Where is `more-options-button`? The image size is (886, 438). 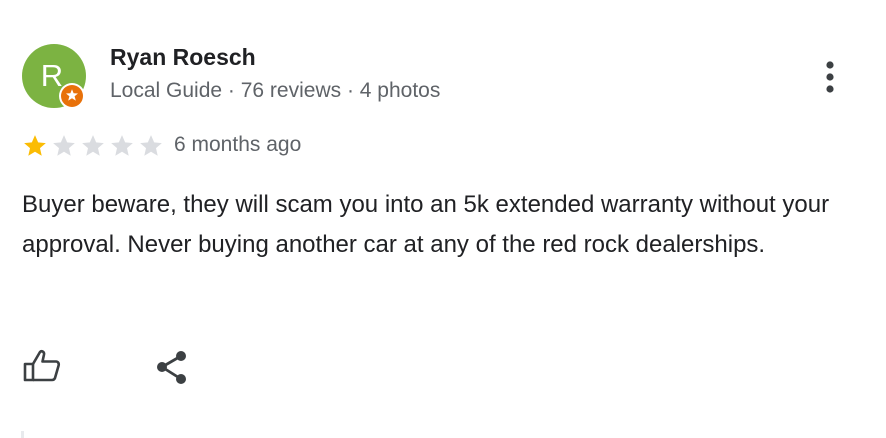
more-options-button is located at coordinates (830, 76).